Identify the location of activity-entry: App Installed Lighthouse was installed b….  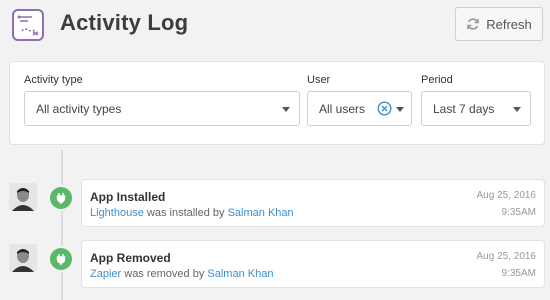
(313, 203).